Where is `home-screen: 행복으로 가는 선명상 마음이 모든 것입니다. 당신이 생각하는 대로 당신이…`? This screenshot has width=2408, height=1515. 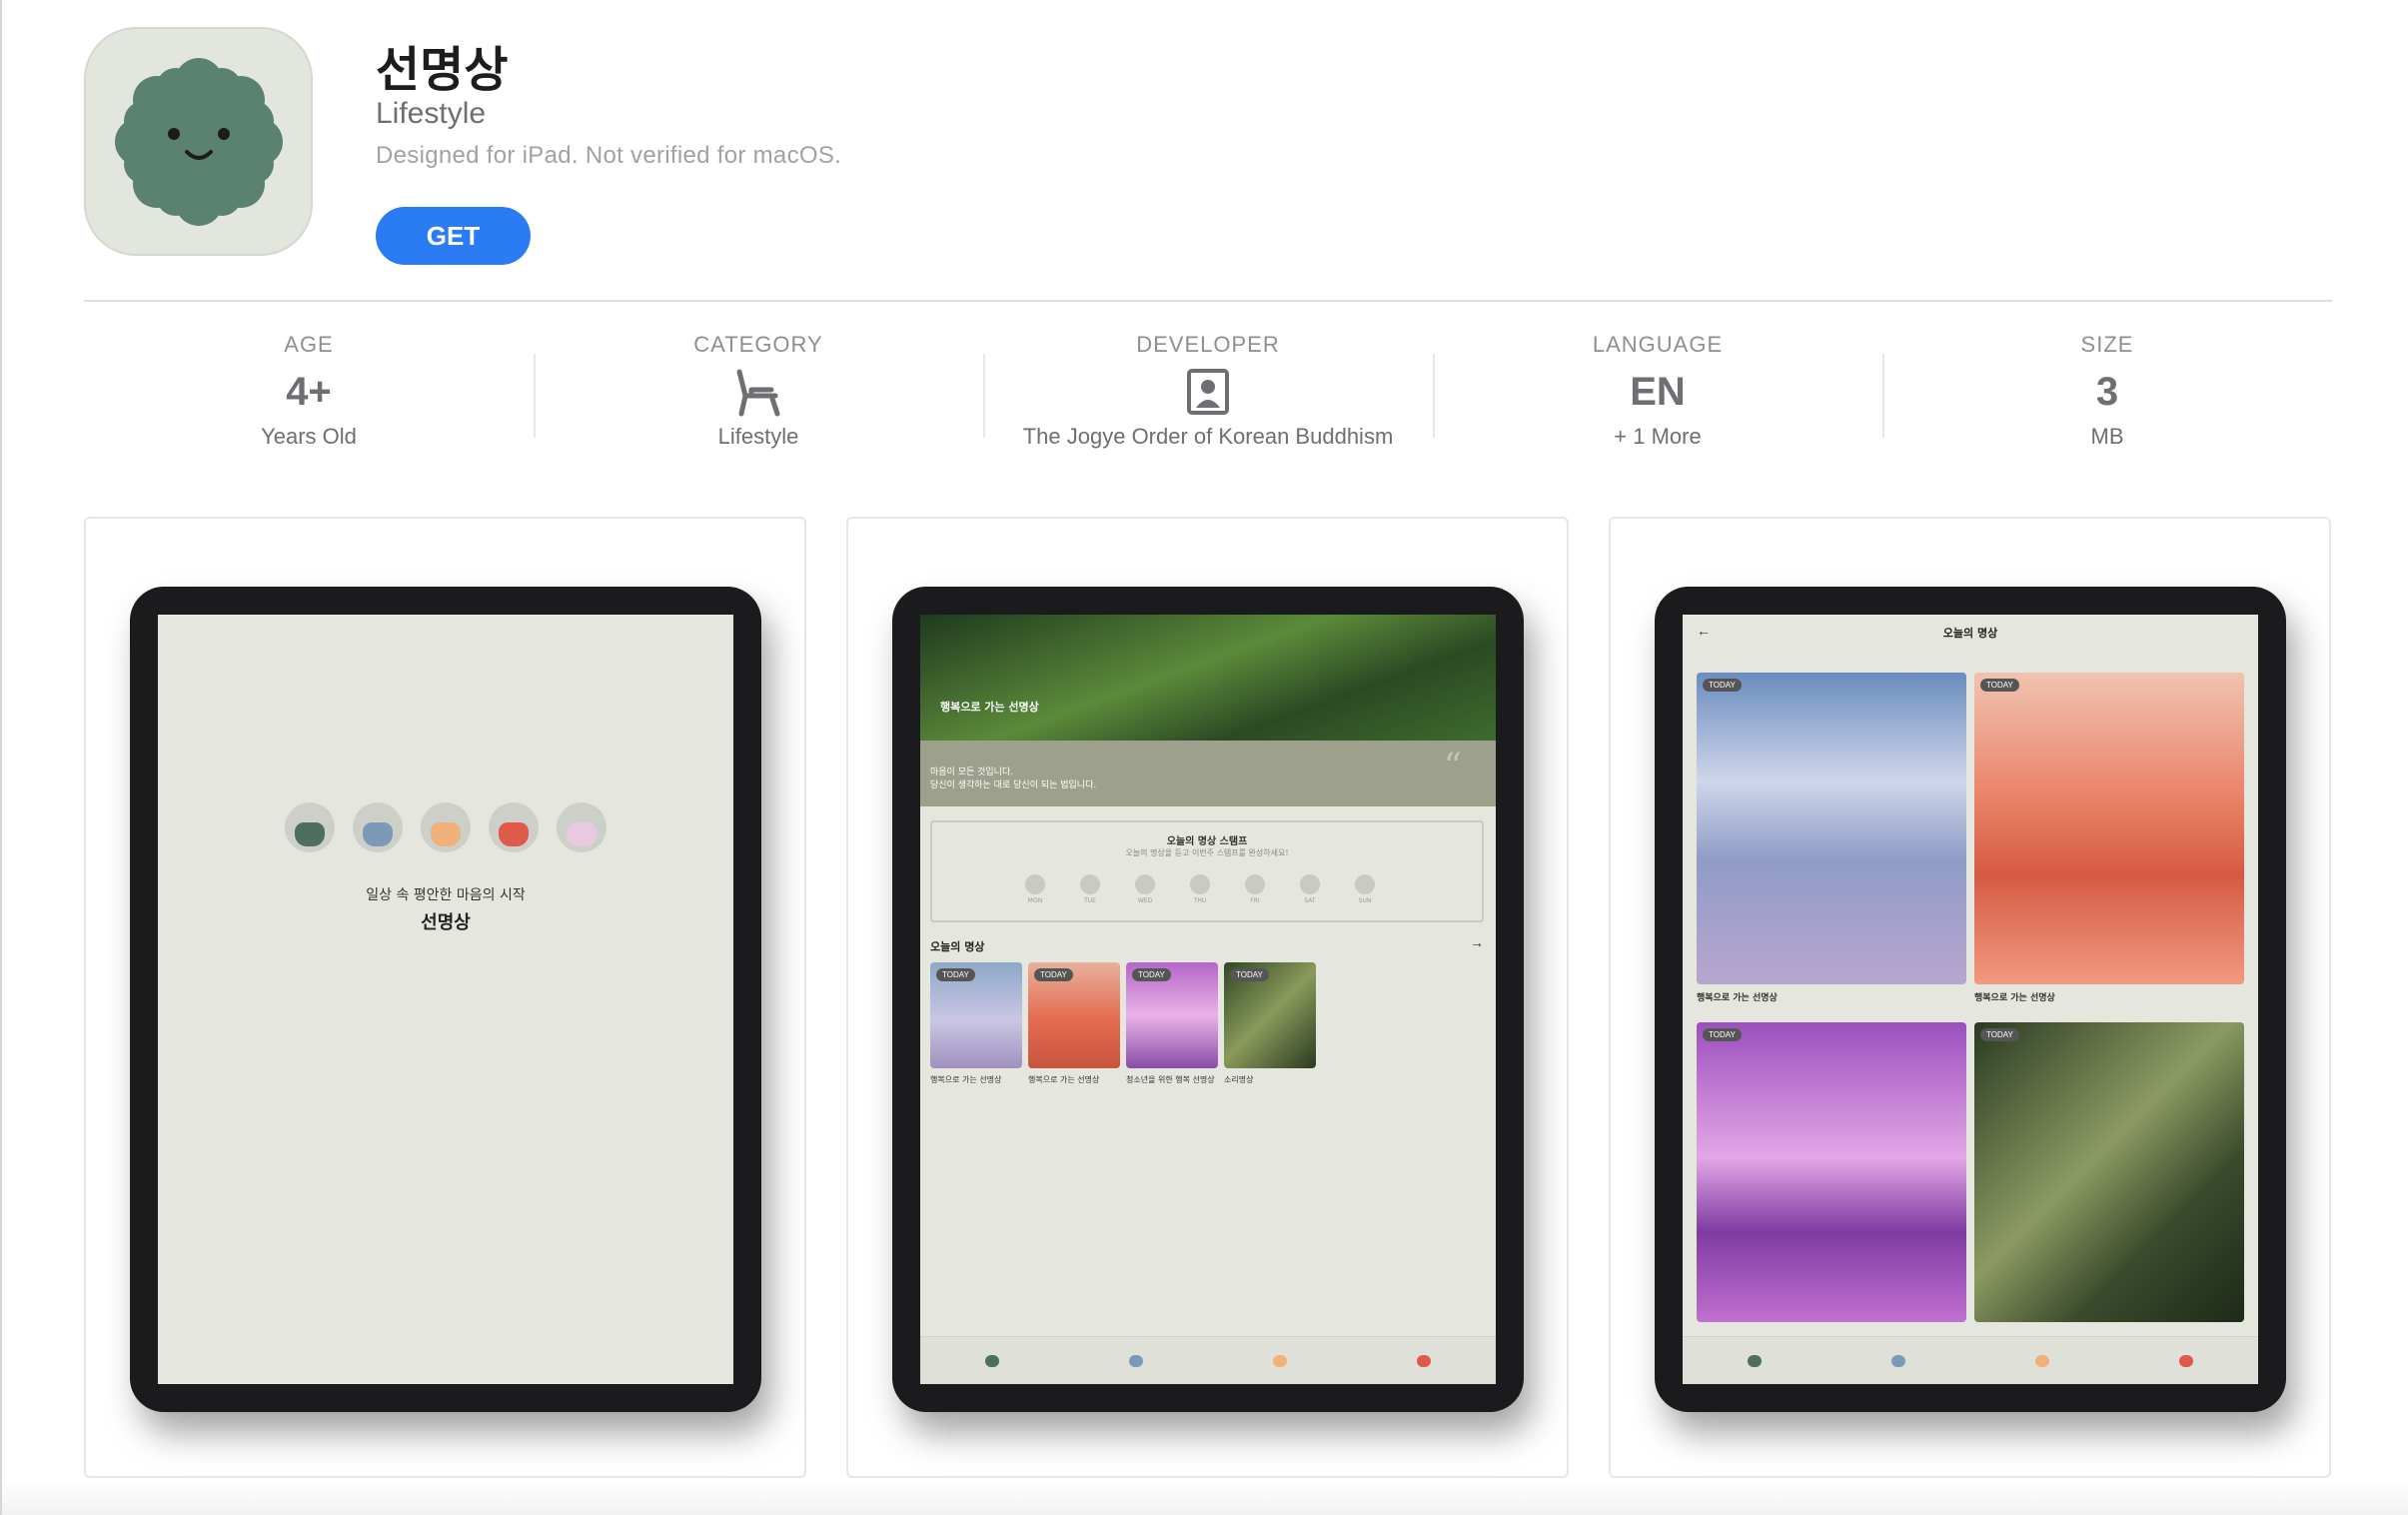
home-screen: 행복으로 가는 선명상 마음이 모든 것입니다. 당신이 생각하는 대로 당신이… is located at coordinates (1208, 1000).